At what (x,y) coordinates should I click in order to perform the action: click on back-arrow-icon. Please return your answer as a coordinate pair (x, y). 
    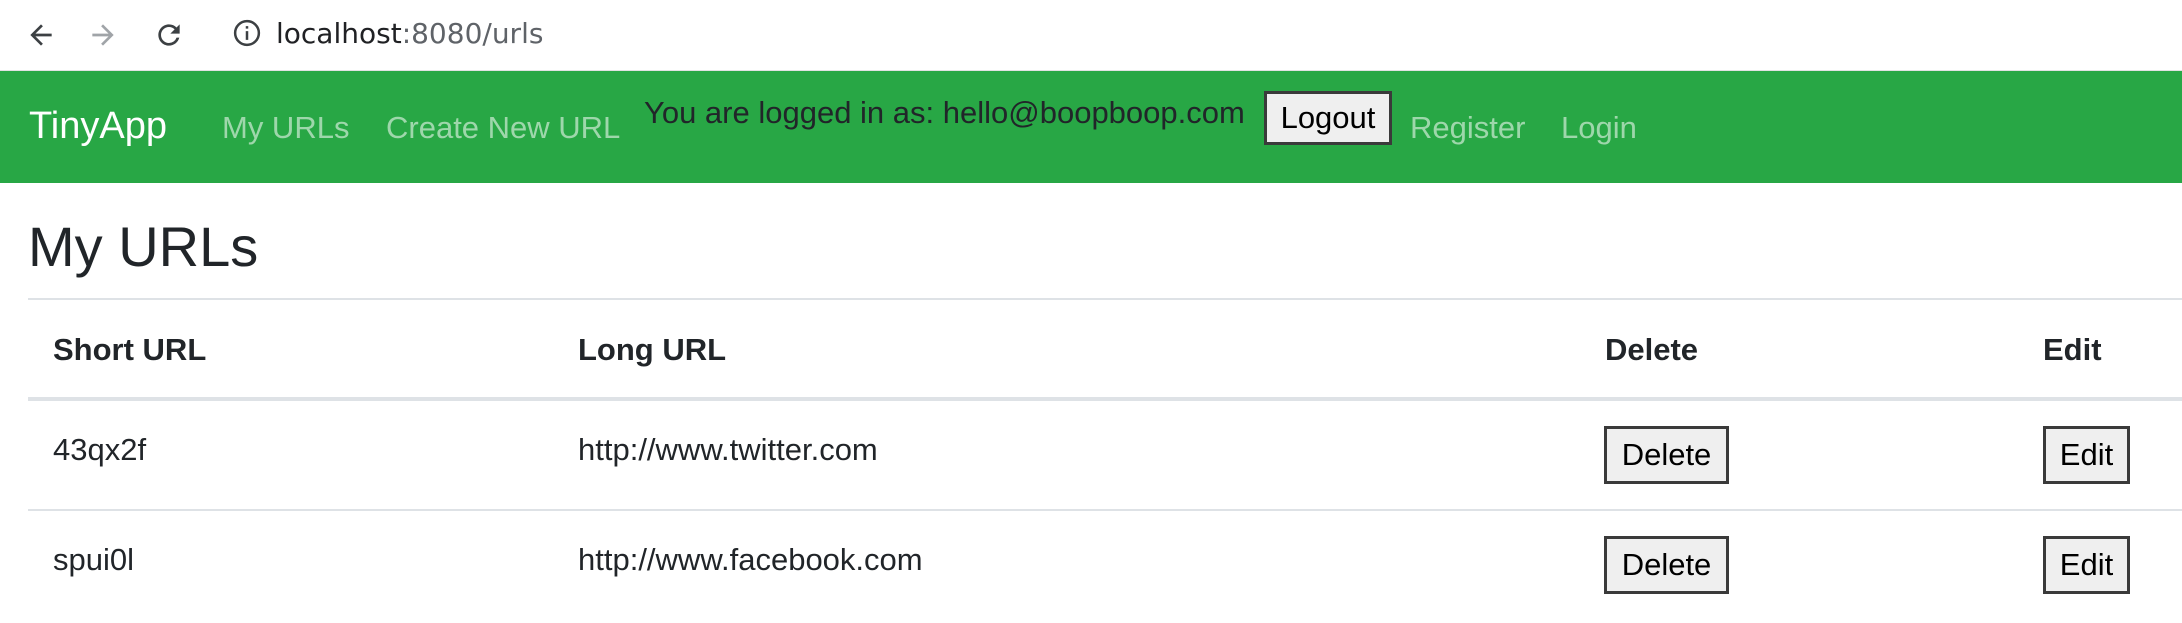
    Looking at the image, I should click on (41, 35).